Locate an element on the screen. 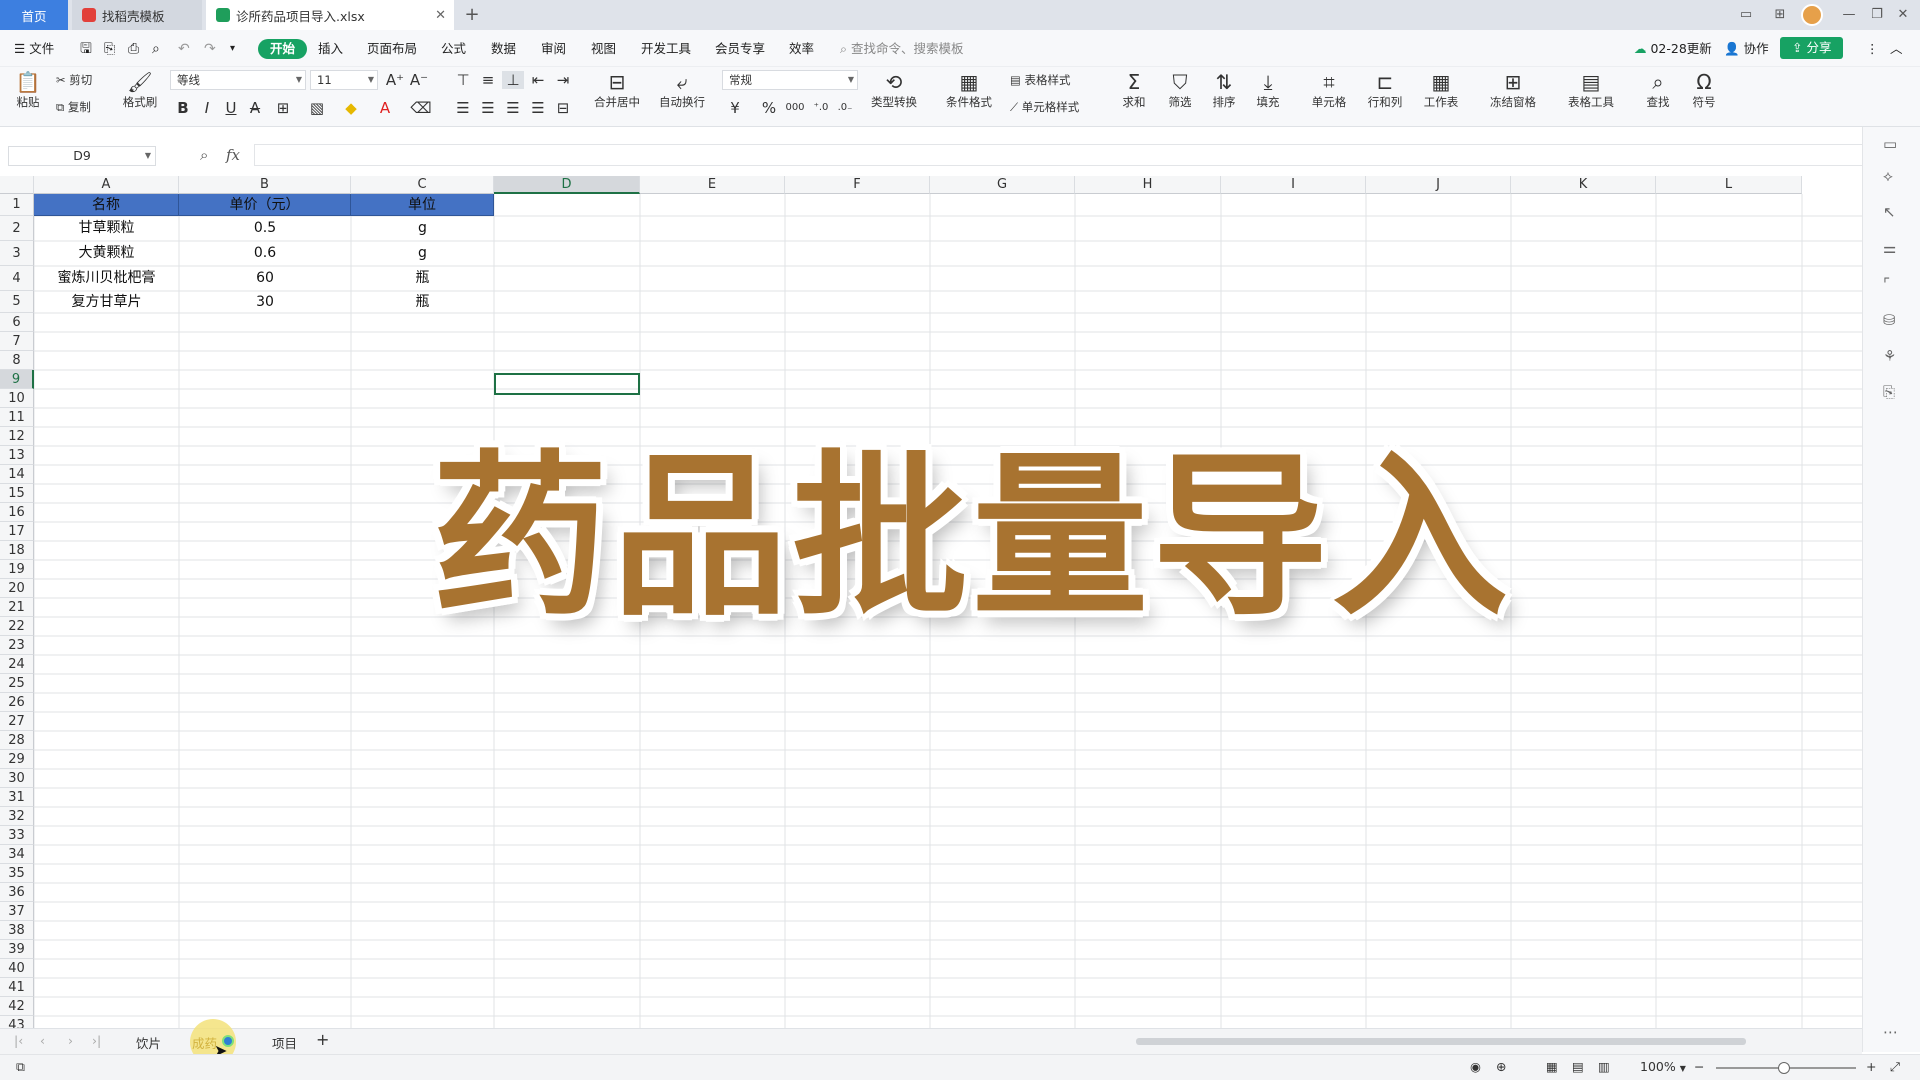  cell-style-button: ⟋ 单元格样式 is located at coordinates (1044, 107).